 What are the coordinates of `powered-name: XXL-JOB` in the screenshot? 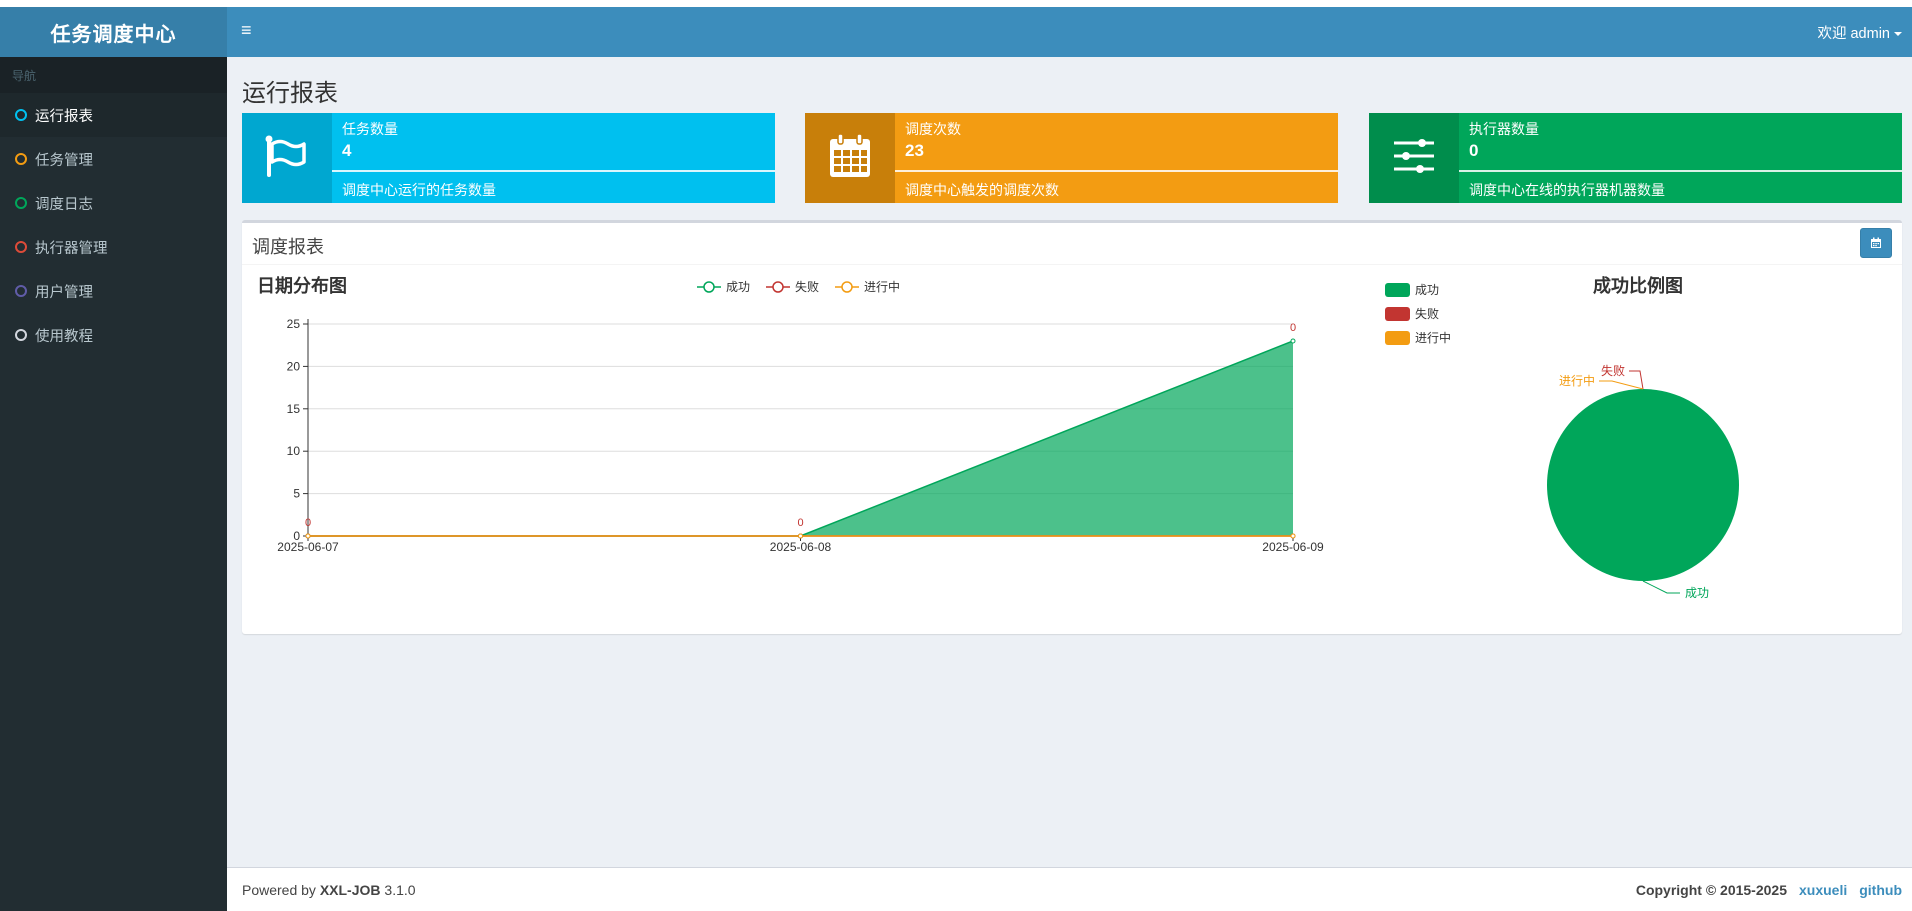 It's located at (350, 890).